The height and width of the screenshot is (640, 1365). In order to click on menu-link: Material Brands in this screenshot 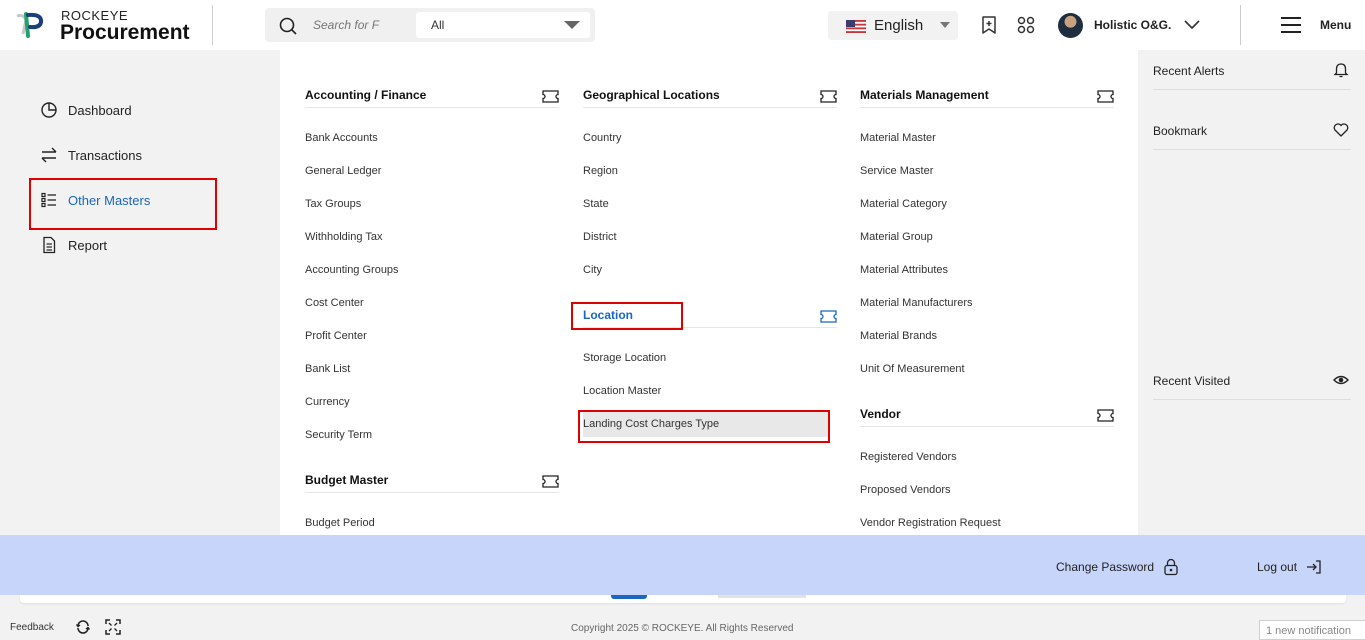, I will do `click(898, 336)`.